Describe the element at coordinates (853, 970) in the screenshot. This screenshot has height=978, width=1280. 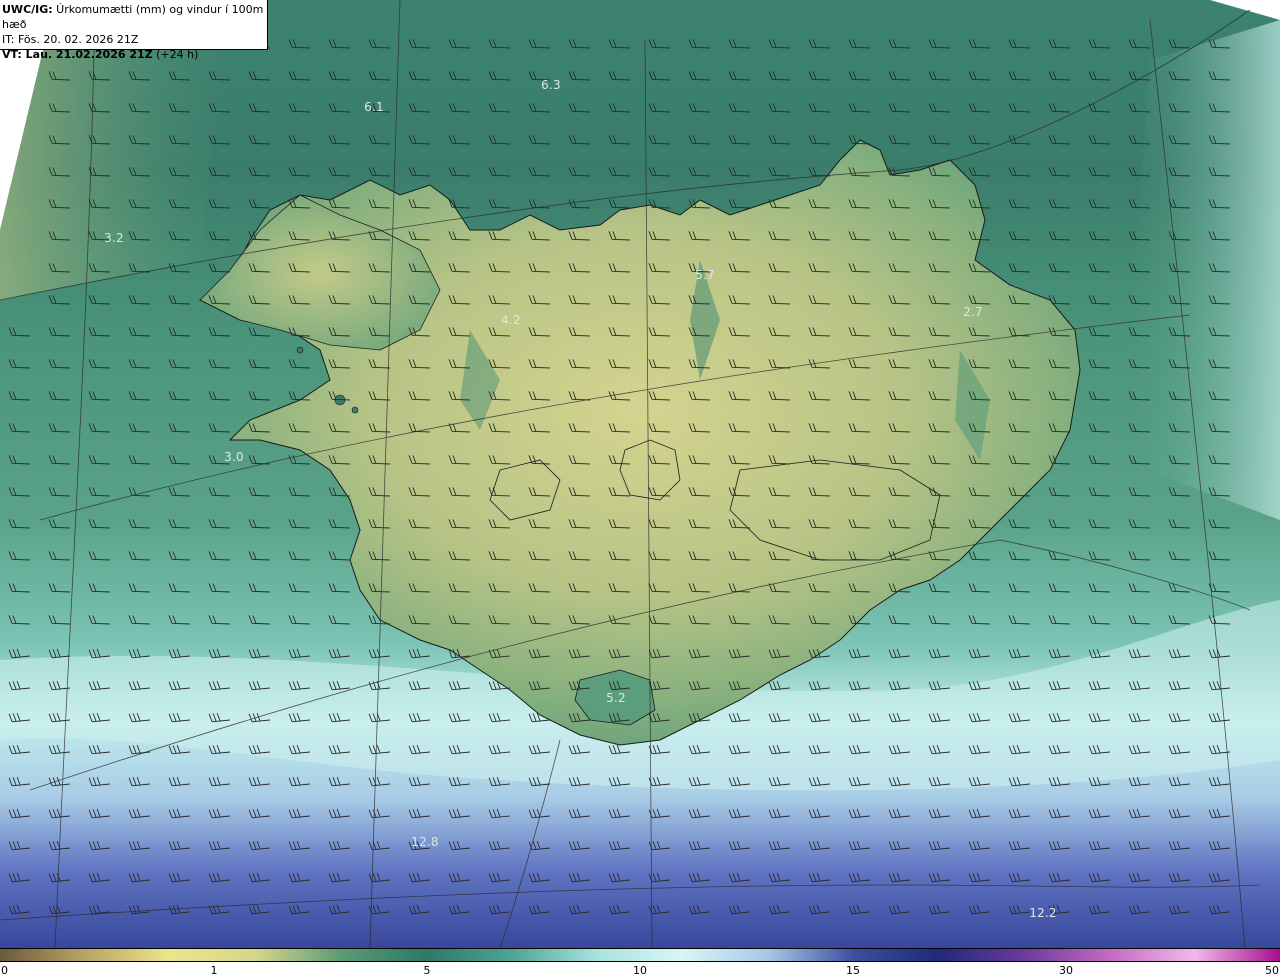
I see `colorbar-tick: 15` at that location.